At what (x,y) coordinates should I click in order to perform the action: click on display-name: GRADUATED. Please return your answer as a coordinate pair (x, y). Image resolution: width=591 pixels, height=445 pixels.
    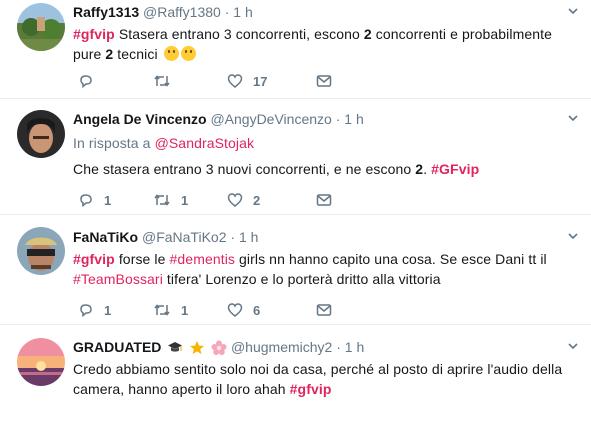
    Looking at the image, I should click on (117, 347).